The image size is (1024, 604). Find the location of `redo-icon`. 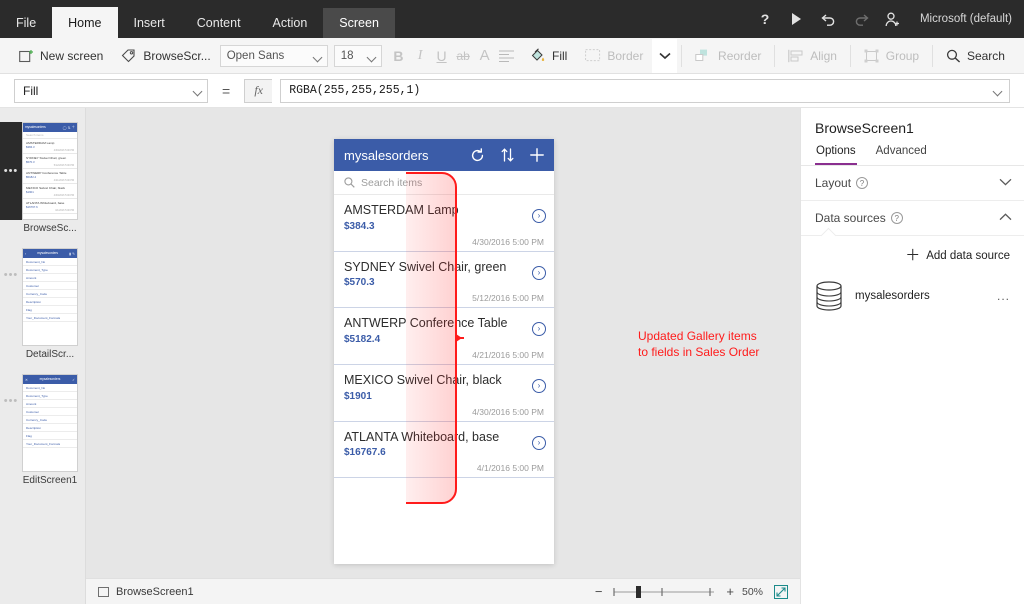

redo-icon is located at coordinates (861, 19).